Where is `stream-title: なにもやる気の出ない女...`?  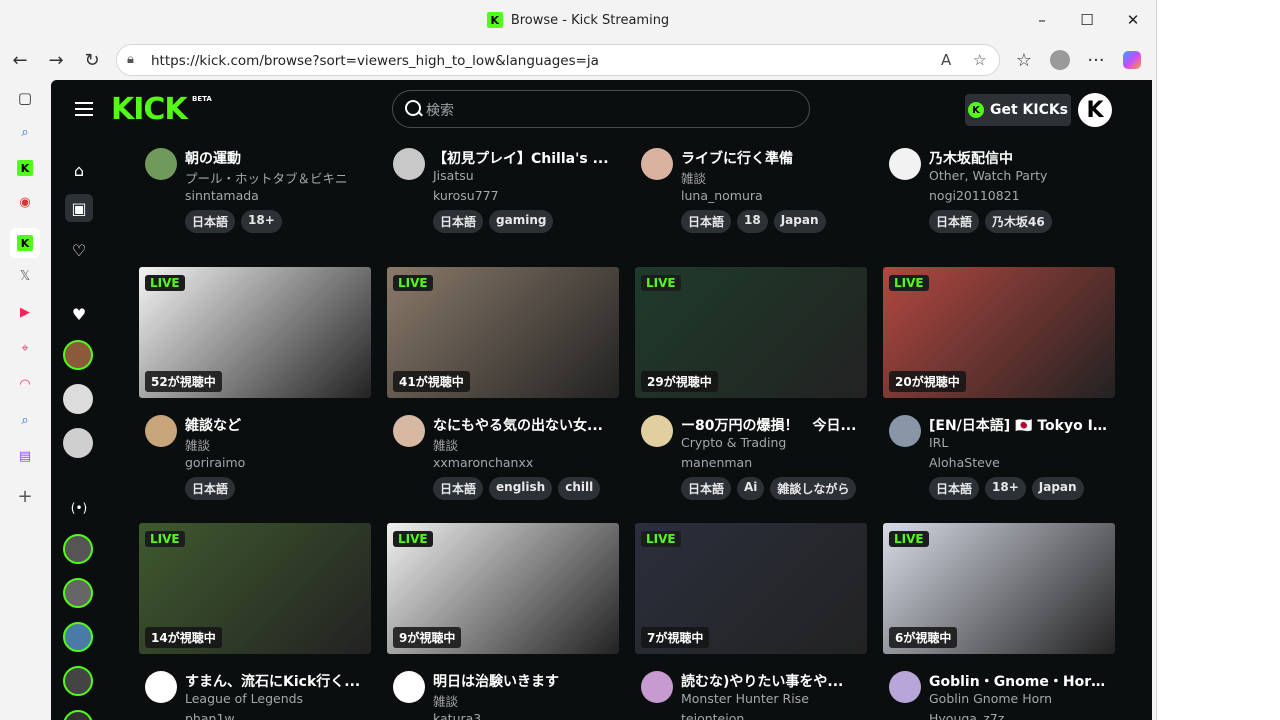
stream-title: なにもやる気の出ない女... is located at coordinates (525, 425).